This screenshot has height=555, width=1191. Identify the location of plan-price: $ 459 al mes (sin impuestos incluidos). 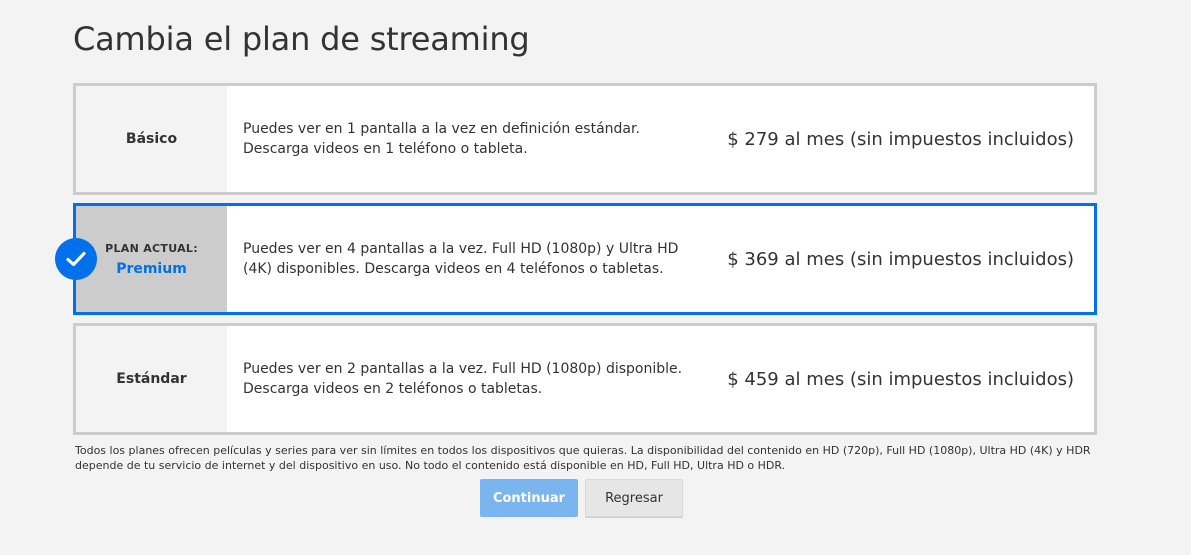
(900, 379).